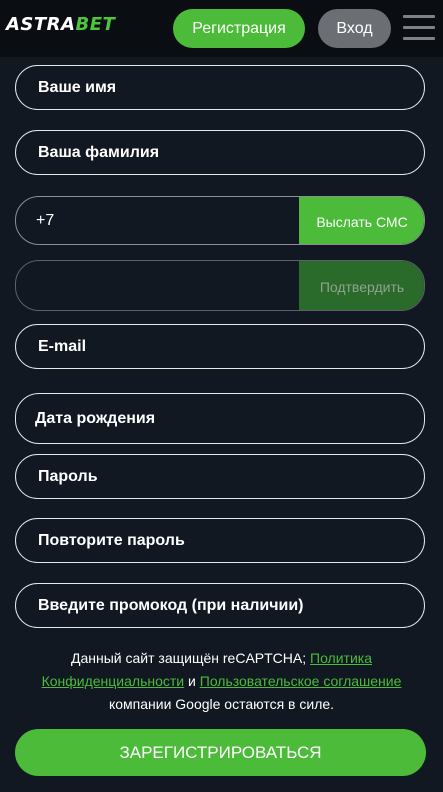 The width and height of the screenshot is (443, 792). I want to click on promo-code-field: Введите промокод (при наличии), so click(220, 605).